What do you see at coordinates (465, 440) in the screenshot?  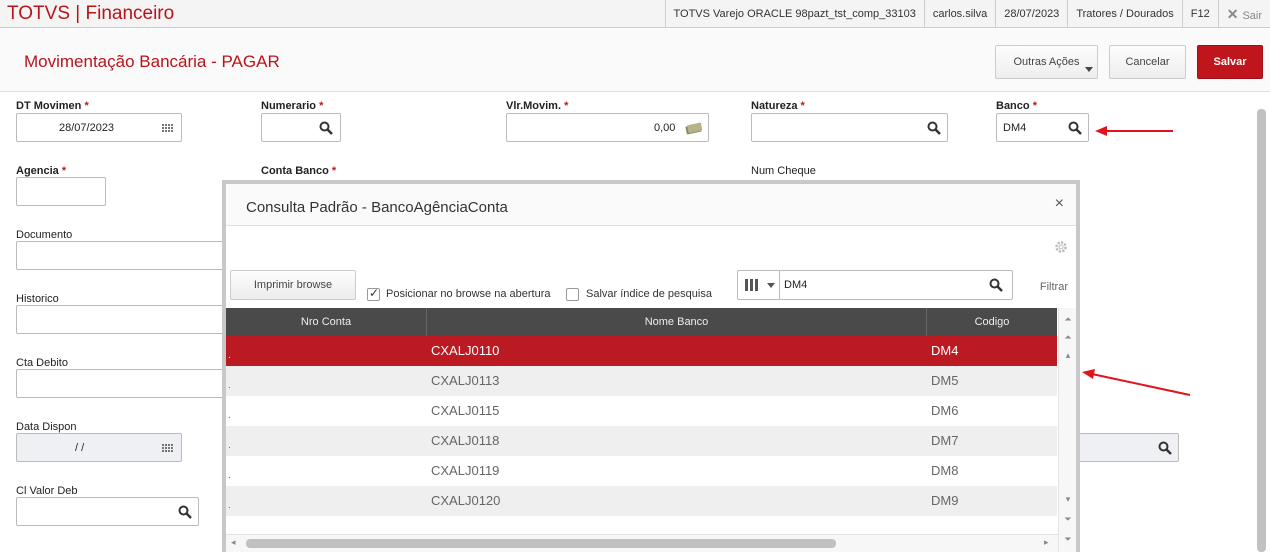 I see `cell-nome-banco: CXALJ0118` at bounding box center [465, 440].